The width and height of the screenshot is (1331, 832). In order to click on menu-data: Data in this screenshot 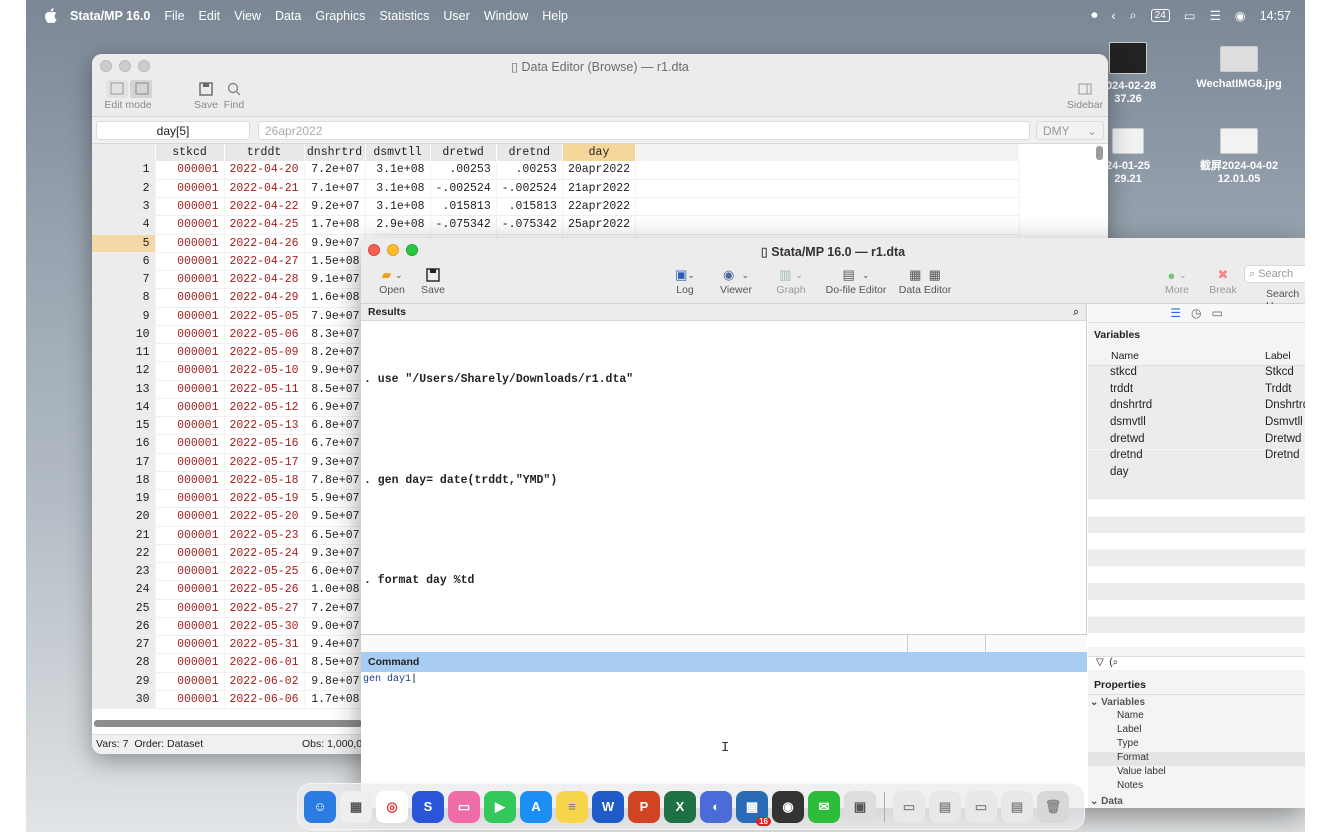, I will do `click(288, 16)`.